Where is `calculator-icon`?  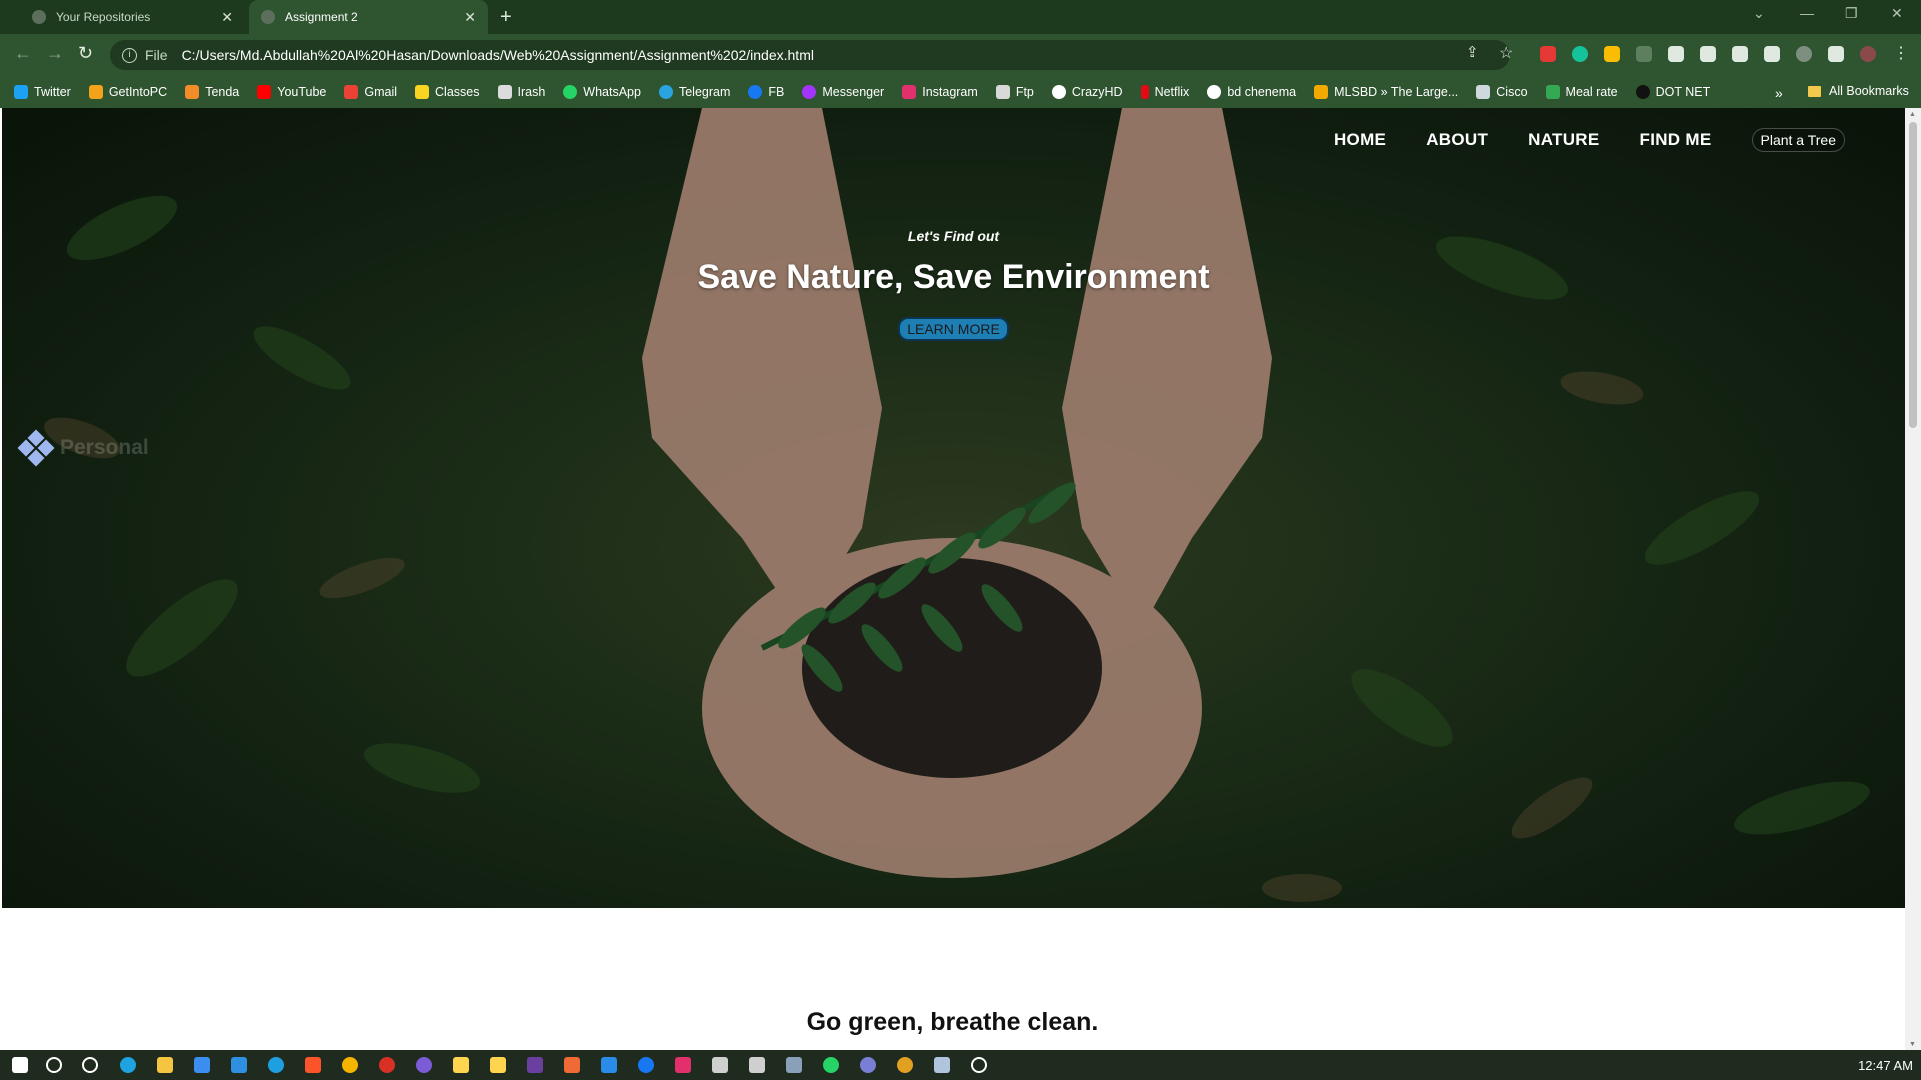 calculator-icon is located at coordinates (757, 1065).